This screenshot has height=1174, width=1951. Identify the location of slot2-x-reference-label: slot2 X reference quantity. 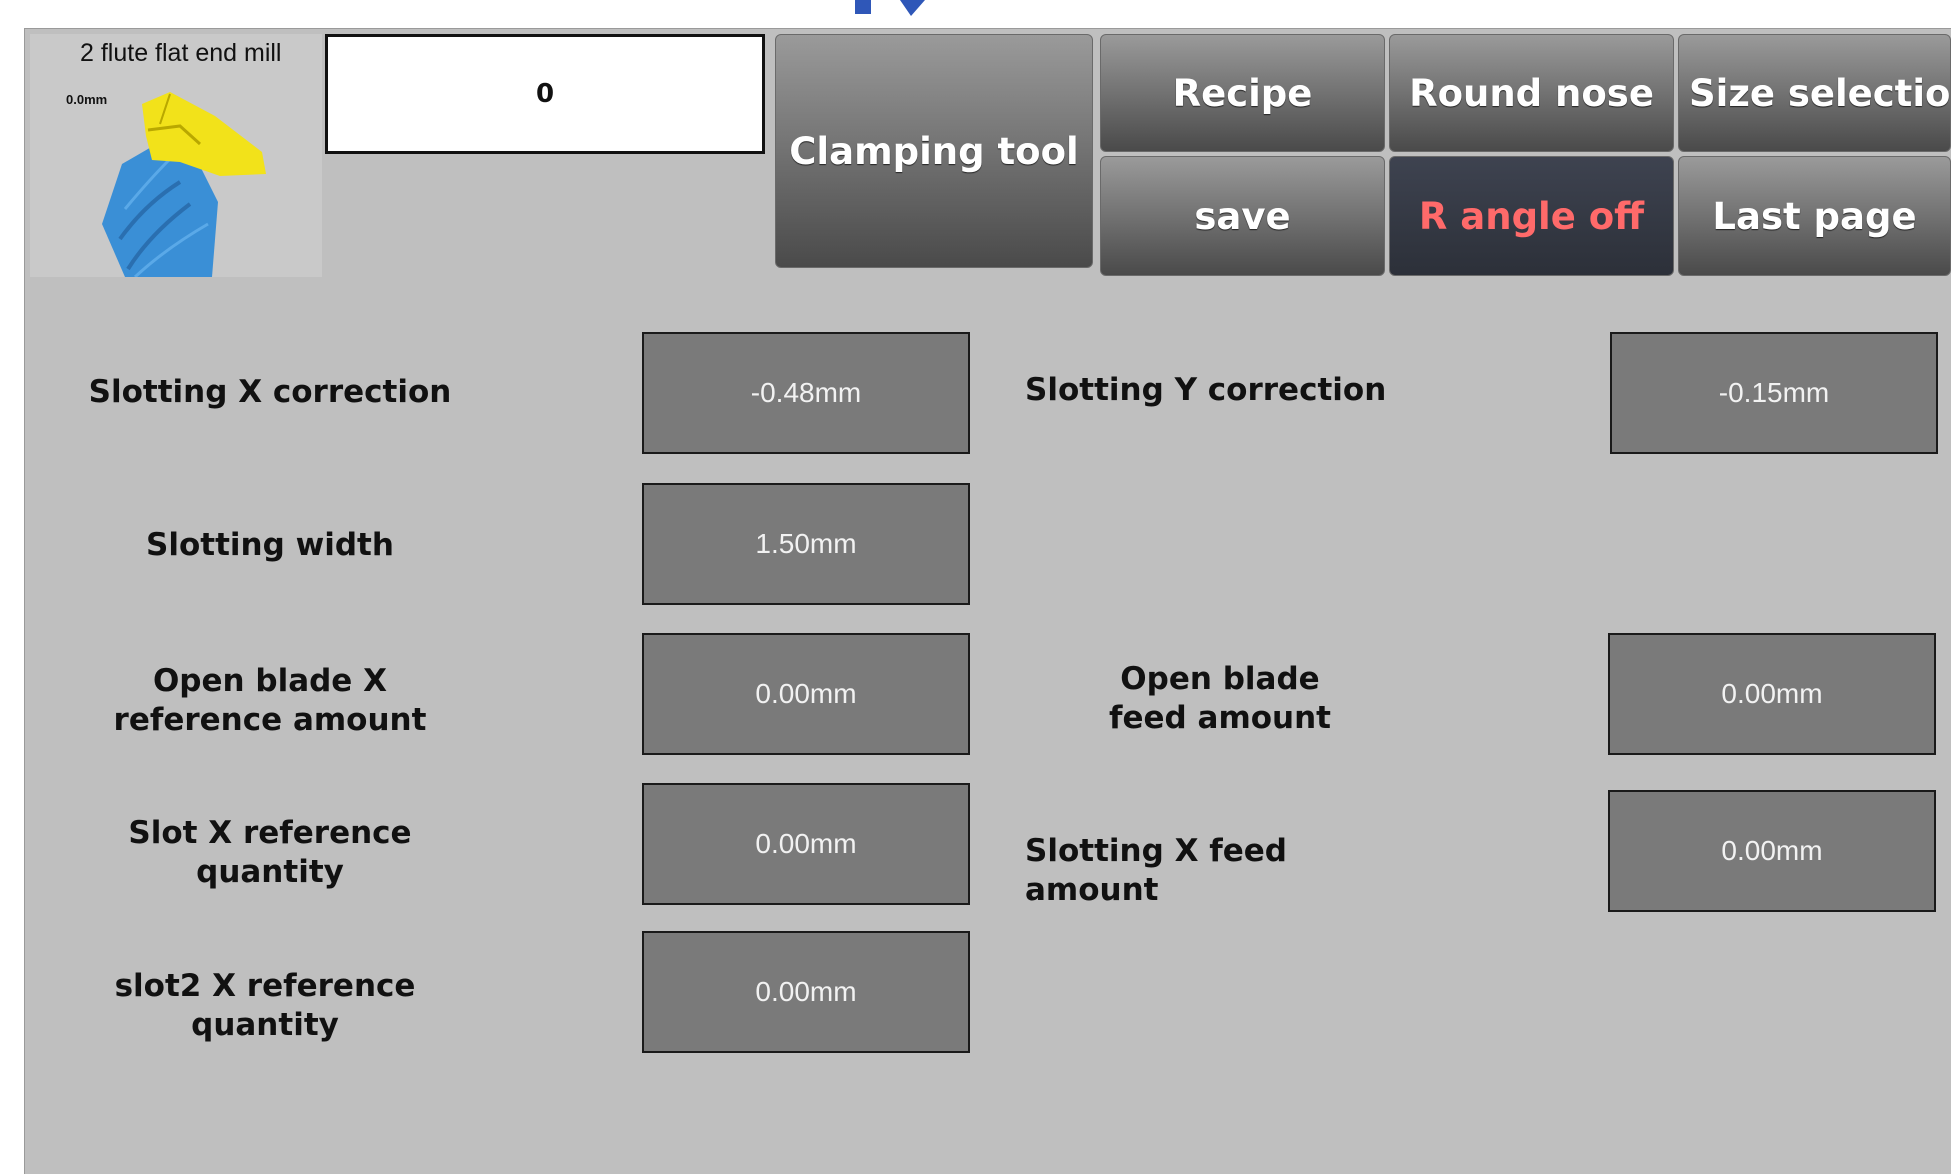
(265, 1005).